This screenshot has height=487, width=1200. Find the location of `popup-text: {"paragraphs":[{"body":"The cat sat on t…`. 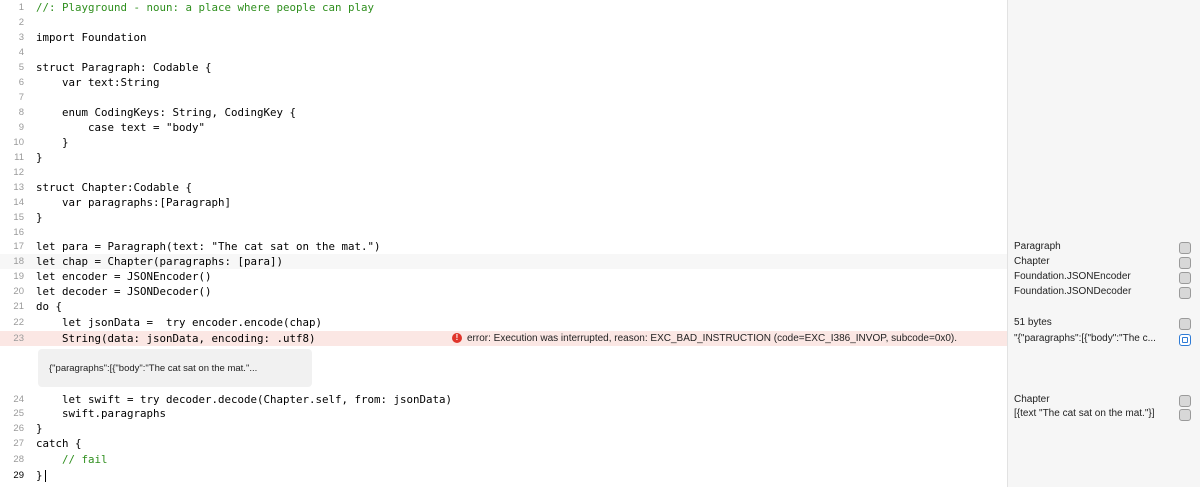

popup-text: {"paragraphs":[{"body":"The cat sat on t… is located at coordinates (153, 368).